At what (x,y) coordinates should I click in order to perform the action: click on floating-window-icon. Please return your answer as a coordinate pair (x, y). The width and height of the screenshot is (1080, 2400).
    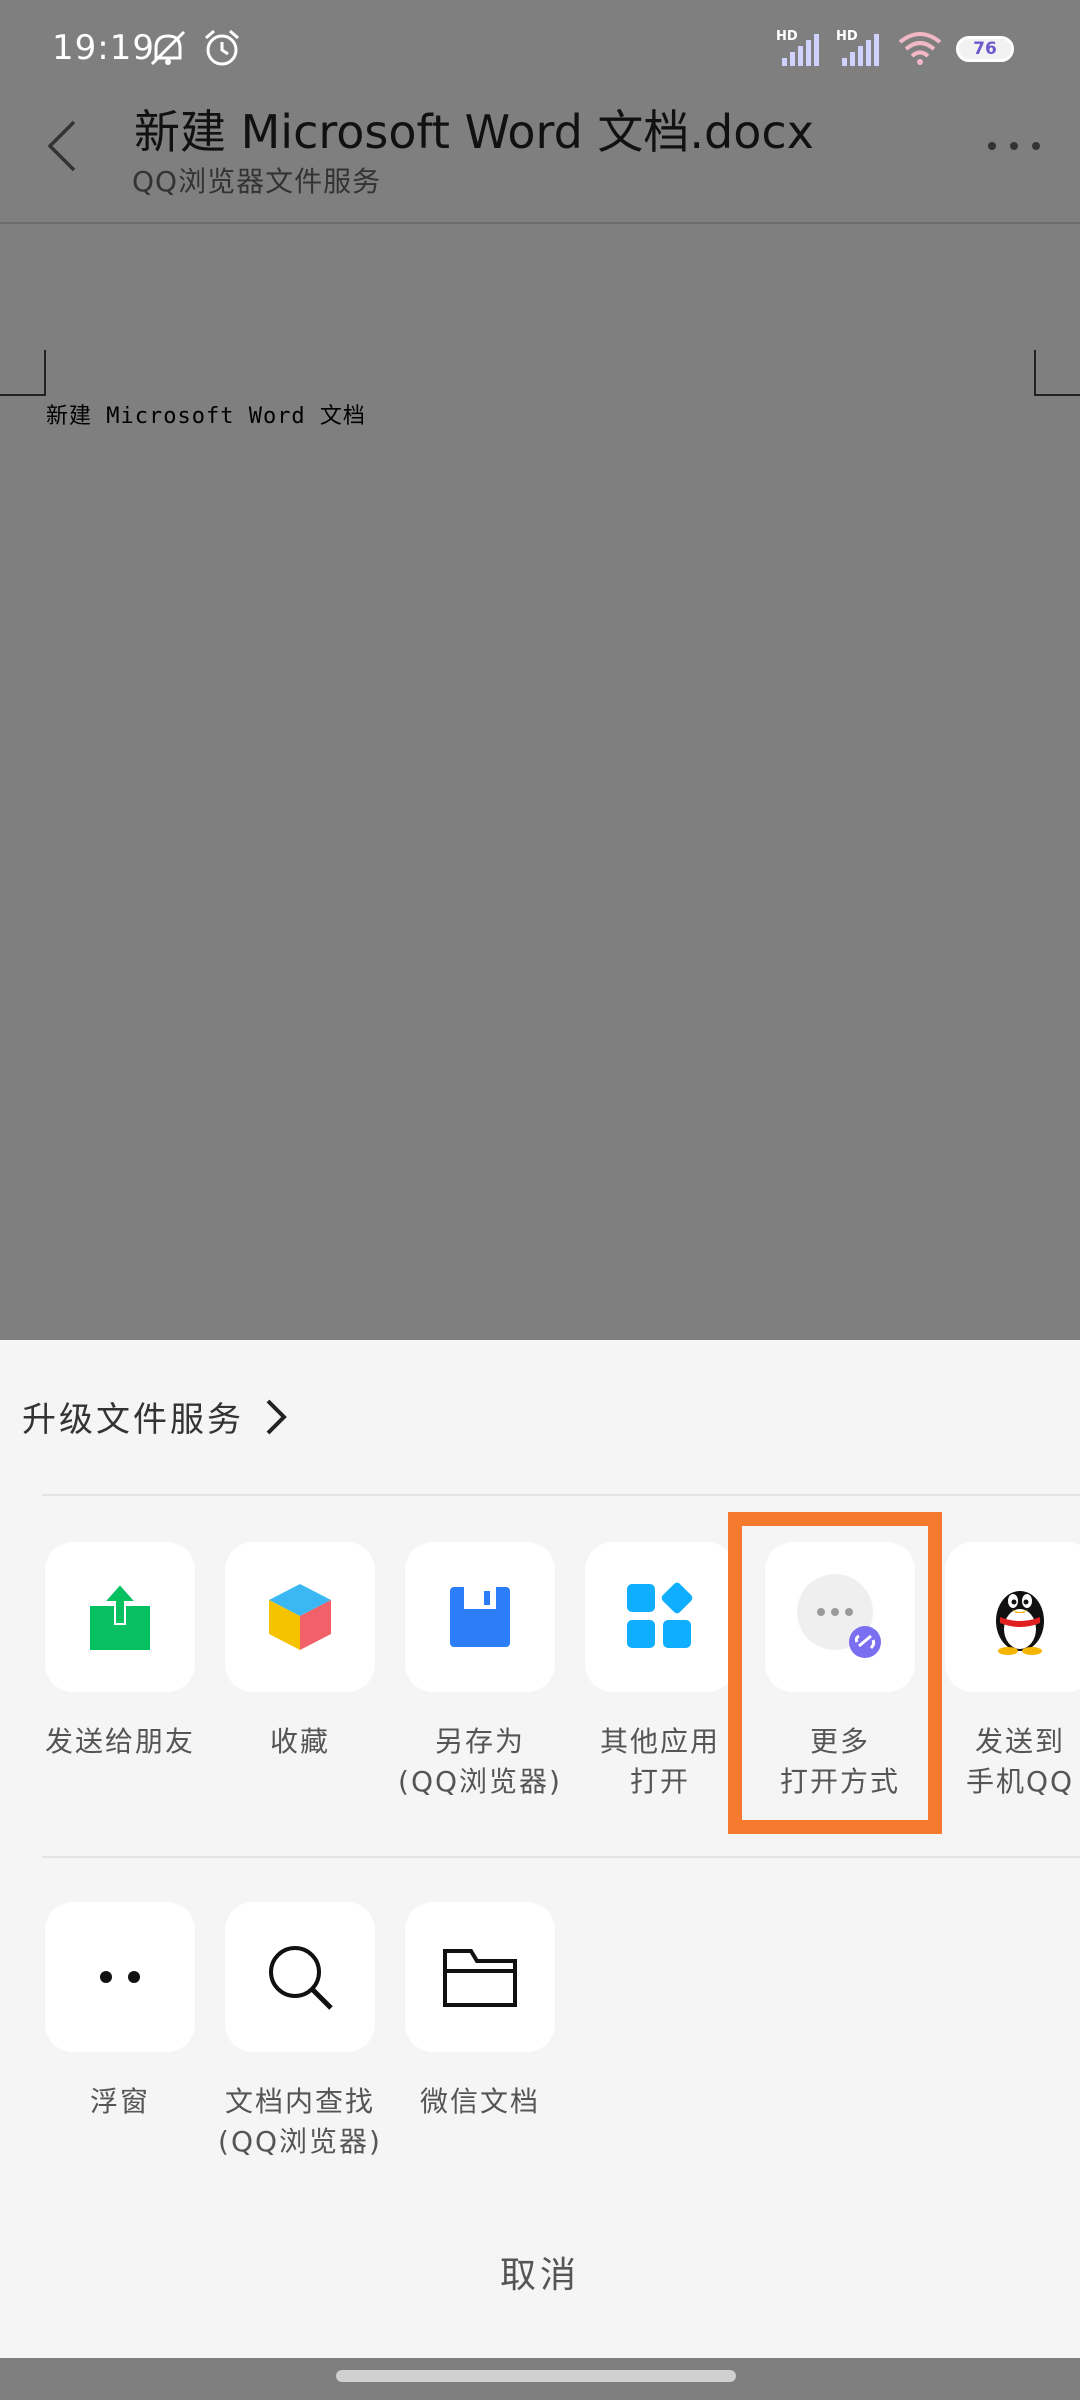
    Looking at the image, I should click on (120, 1977).